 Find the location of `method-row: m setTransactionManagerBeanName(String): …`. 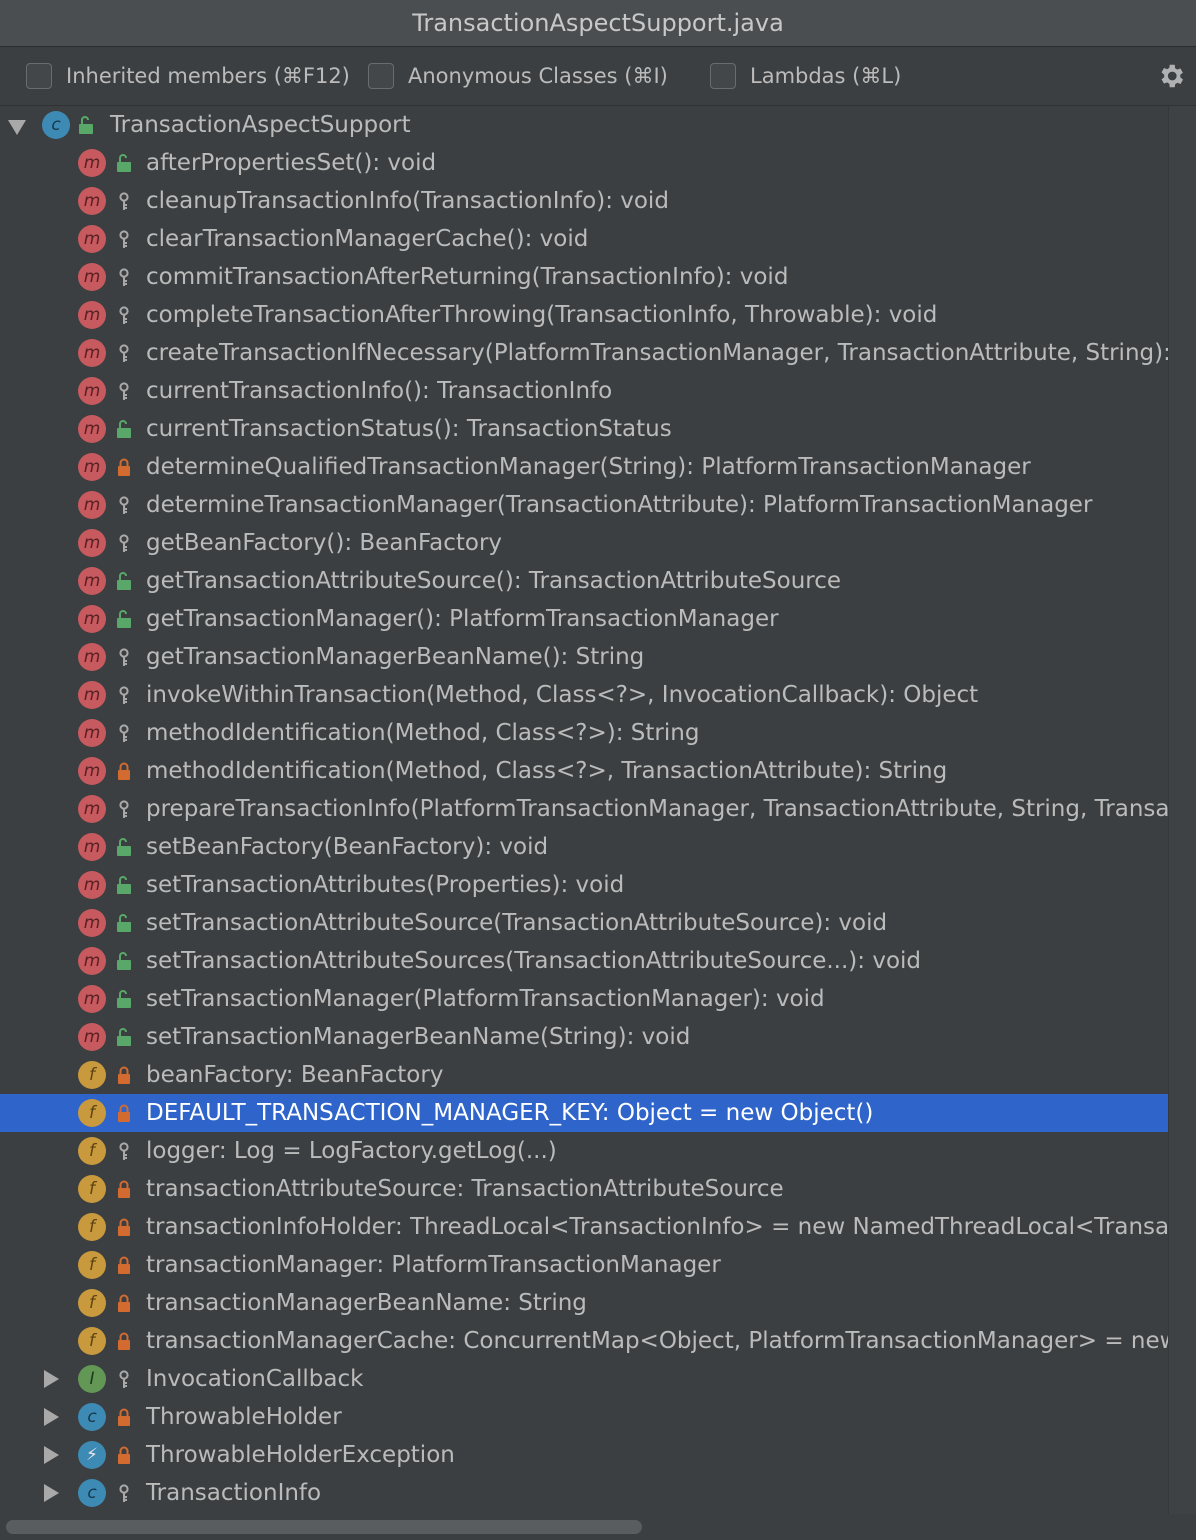

method-row: m setTransactionManagerBeanName(String): … is located at coordinates (584, 1037).